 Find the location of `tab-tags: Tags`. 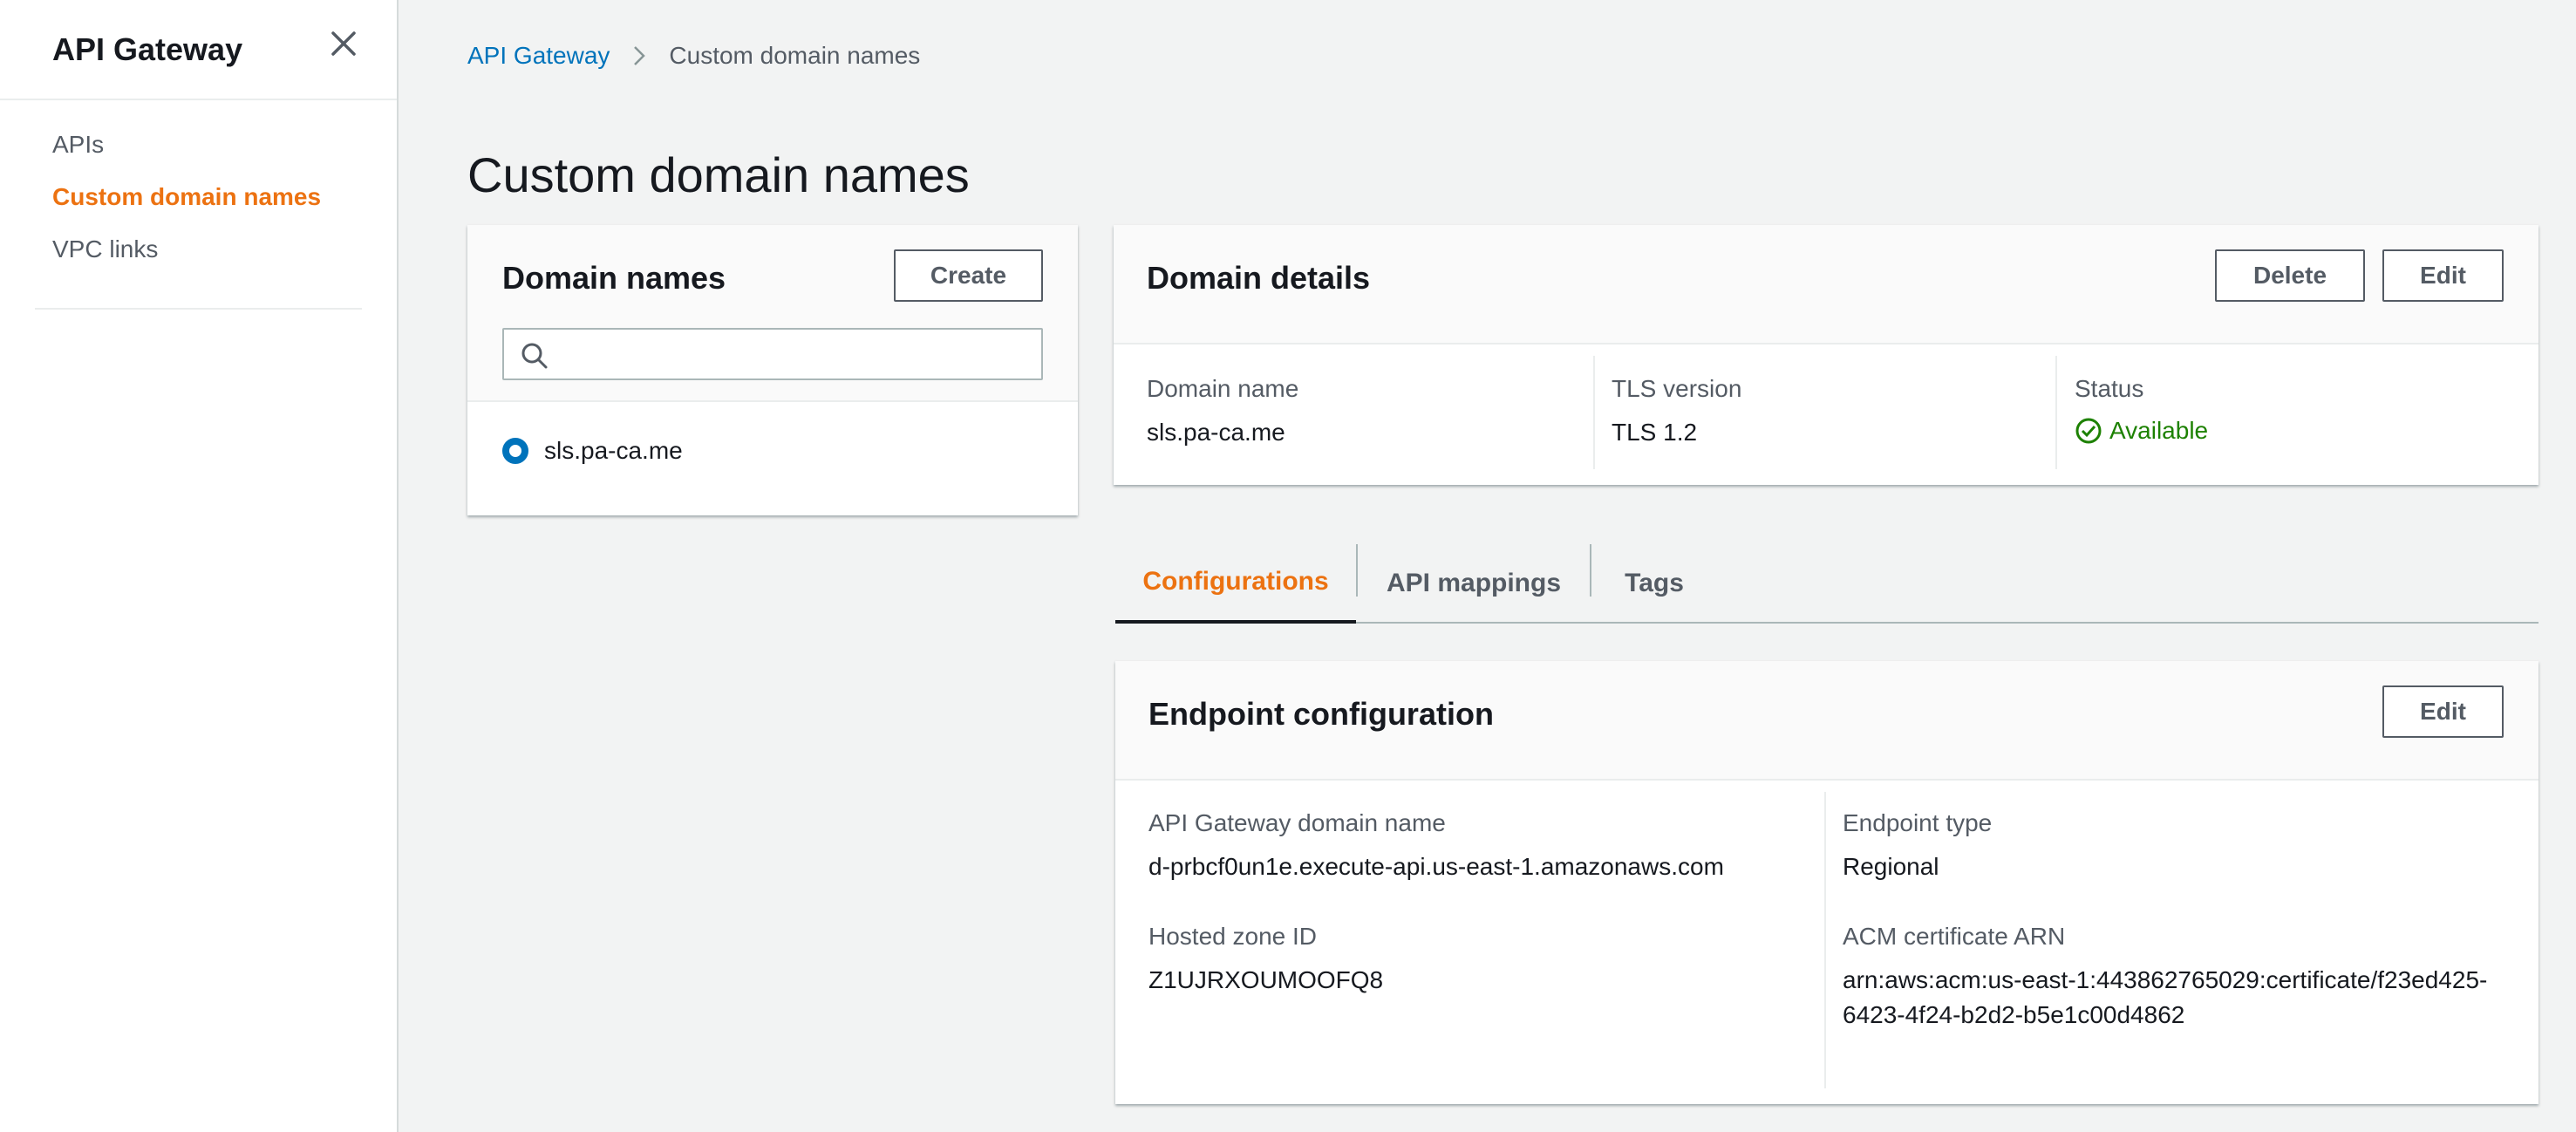

tab-tags: Tags is located at coordinates (1654, 583).